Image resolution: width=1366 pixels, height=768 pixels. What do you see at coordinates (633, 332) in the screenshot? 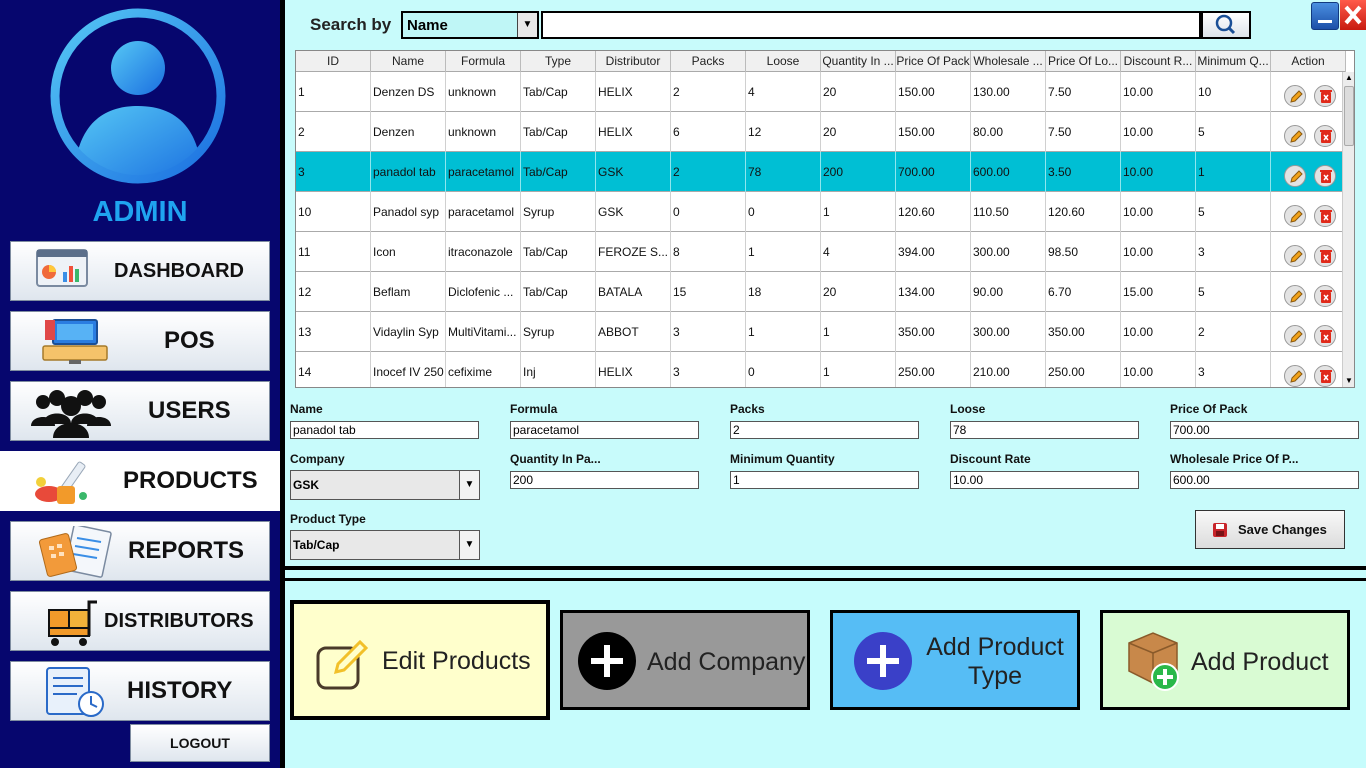
I see `table-cell: ABBOT` at bounding box center [633, 332].